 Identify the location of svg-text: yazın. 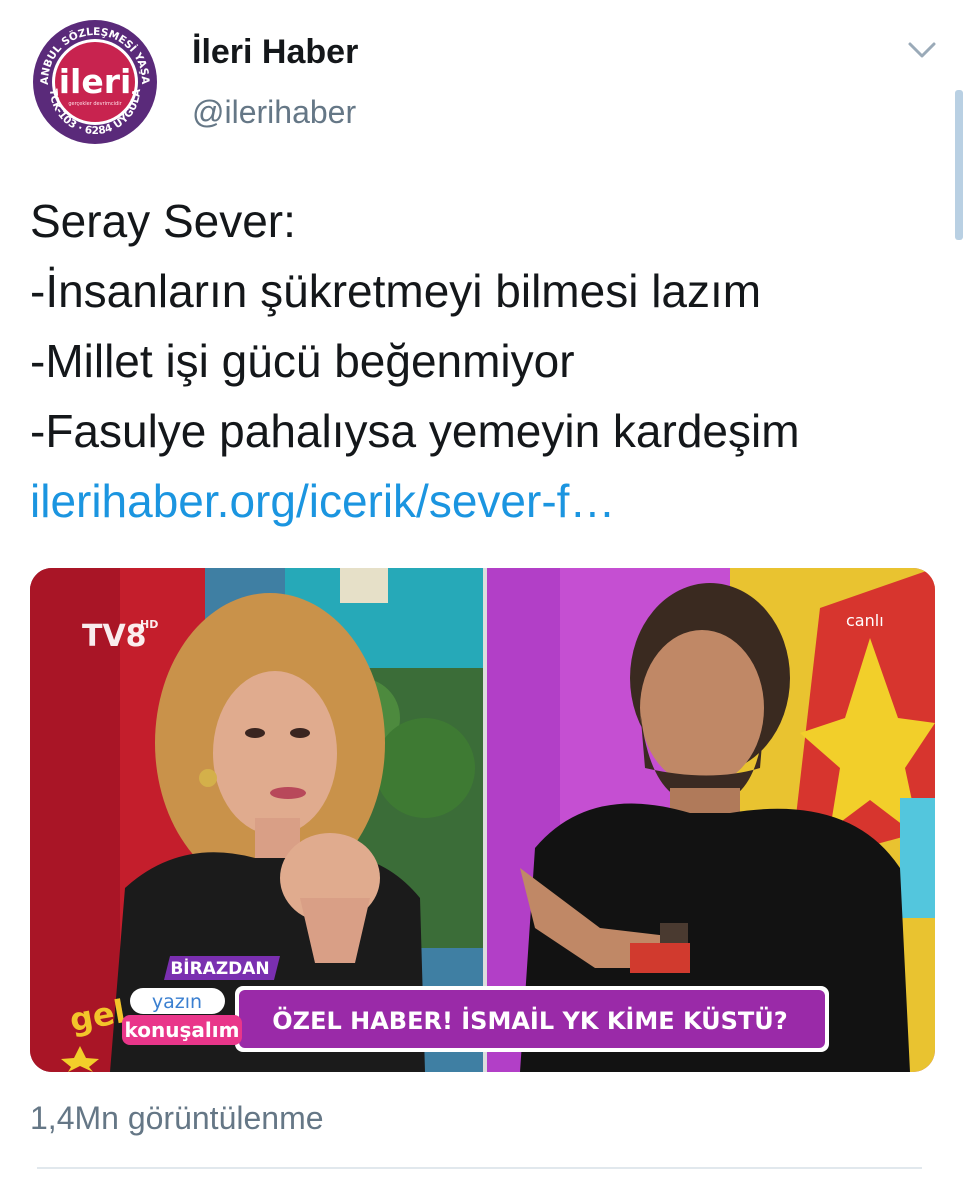
(177, 1002).